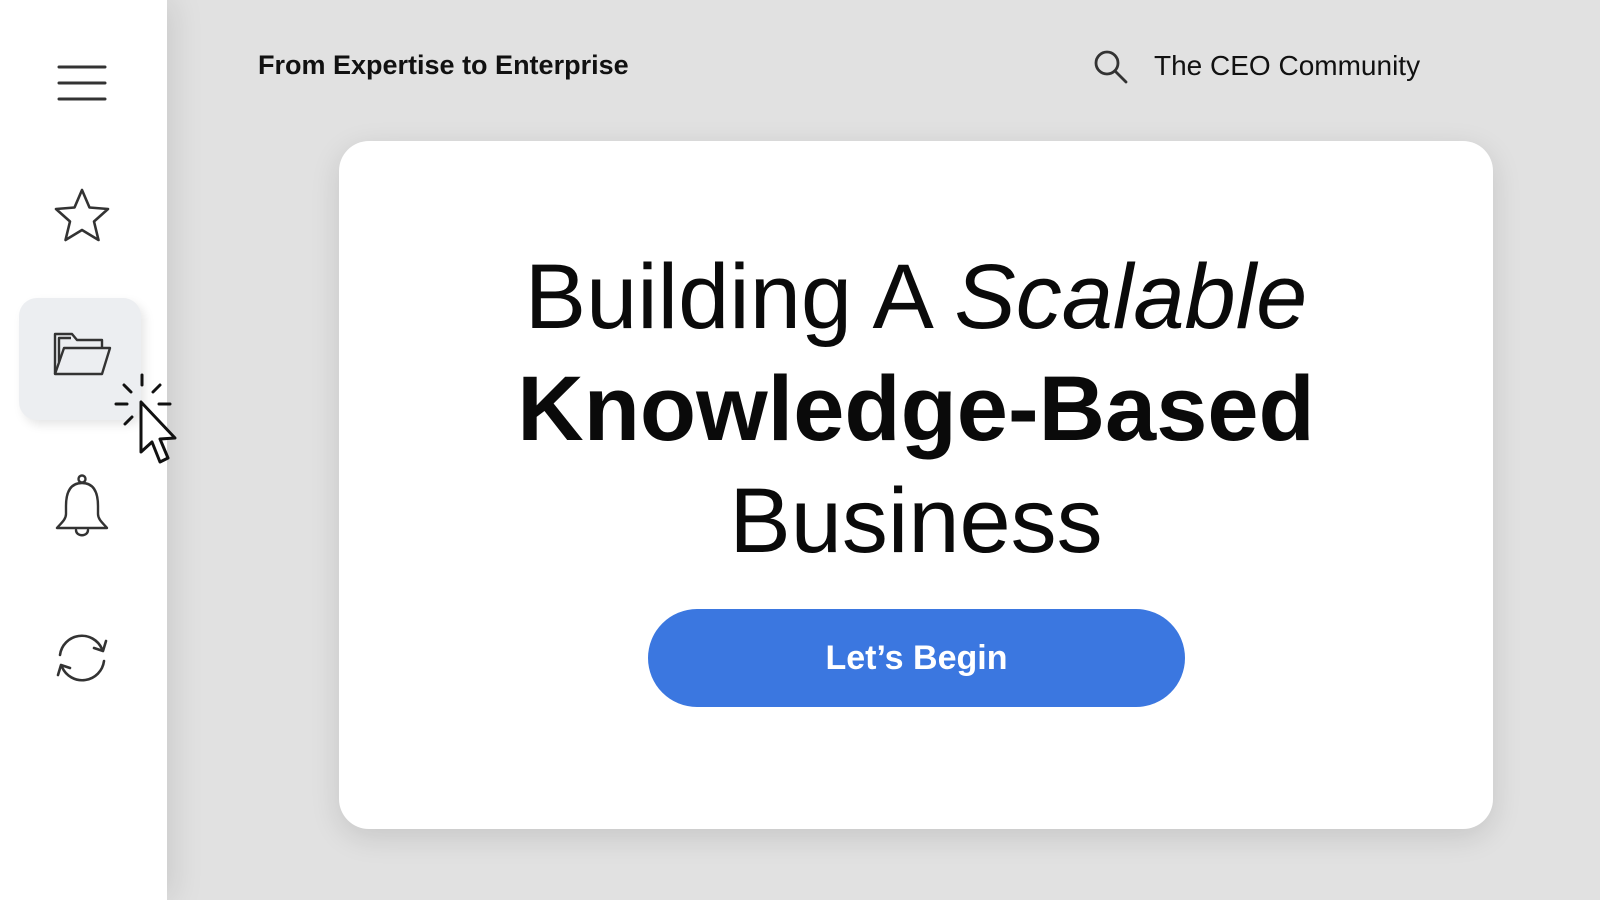 The height and width of the screenshot is (900, 1600). Describe the element at coordinates (82, 354) in the screenshot. I see `folder-open-icon` at that location.